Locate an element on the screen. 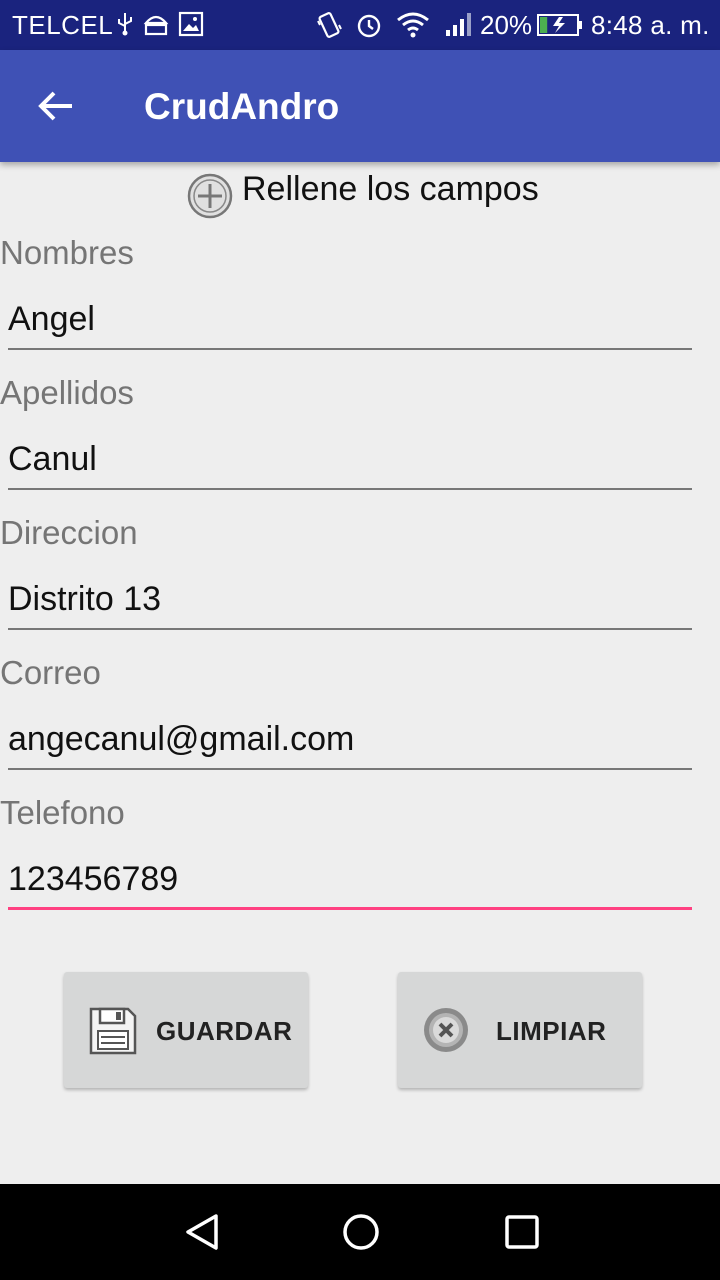 The width and height of the screenshot is (720, 1280). android-debug-icon is located at coordinates (156, 25).